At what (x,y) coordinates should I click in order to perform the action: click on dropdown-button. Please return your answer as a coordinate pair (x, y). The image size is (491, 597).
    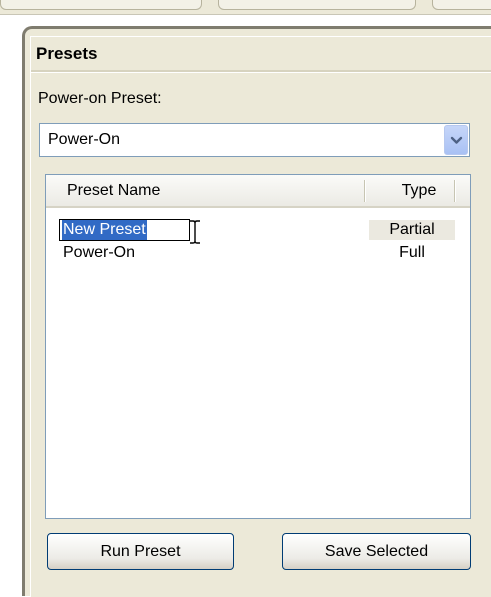
    Looking at the image, I should click on (456, 140).